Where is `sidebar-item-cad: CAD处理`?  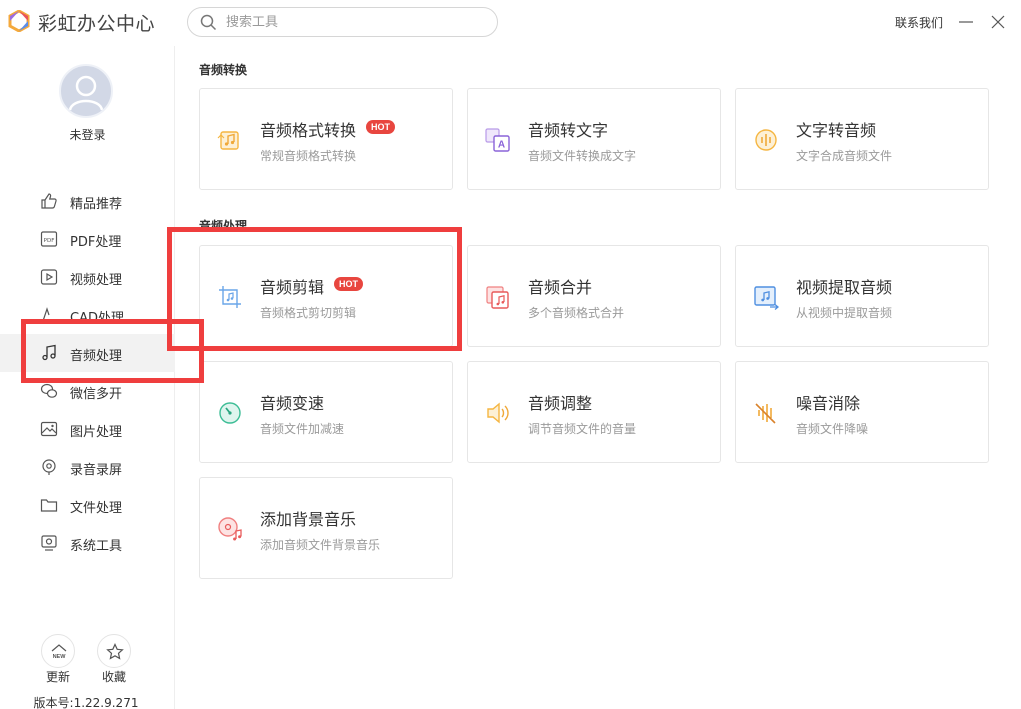
sidebar-item-cad: CAD处理 is located at coordinates (87, 315).